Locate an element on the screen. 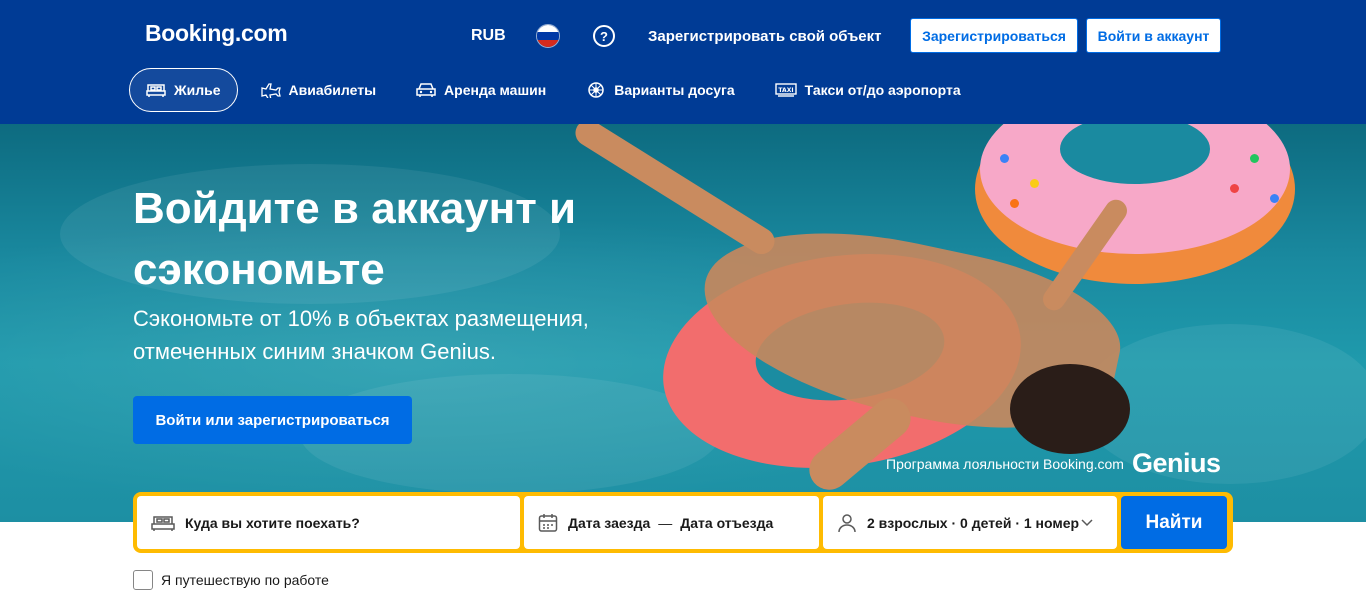 The height and width of the screenshot is (602, 1366). tab-car-rentals-label: Аренда машин is located at coordinates (495, 90).